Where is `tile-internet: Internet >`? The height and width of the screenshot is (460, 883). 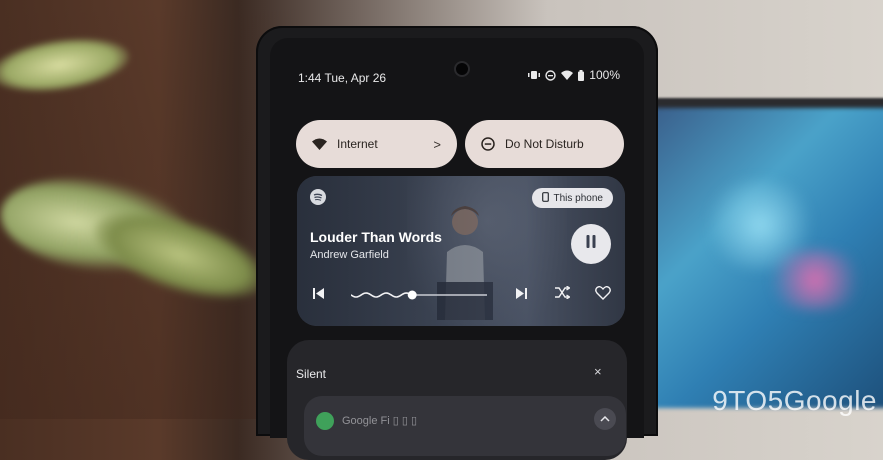 tile-internet: Internet > is located at coordinates (376, 144).